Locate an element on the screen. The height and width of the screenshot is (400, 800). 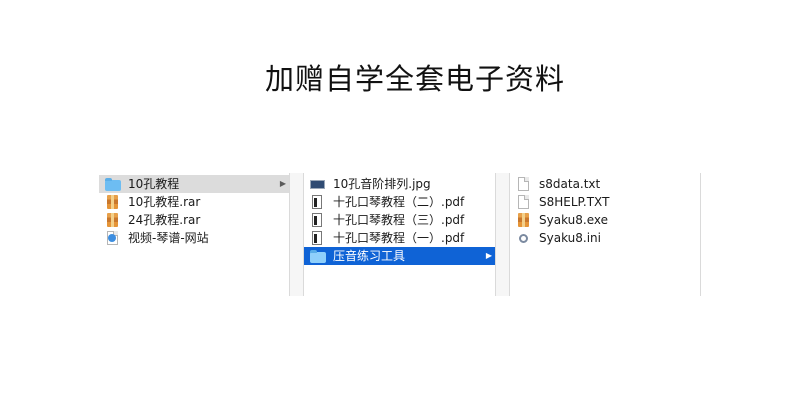
list-item-10hole-rar: 10孔教程.rar is located at coordinates (194, 202).